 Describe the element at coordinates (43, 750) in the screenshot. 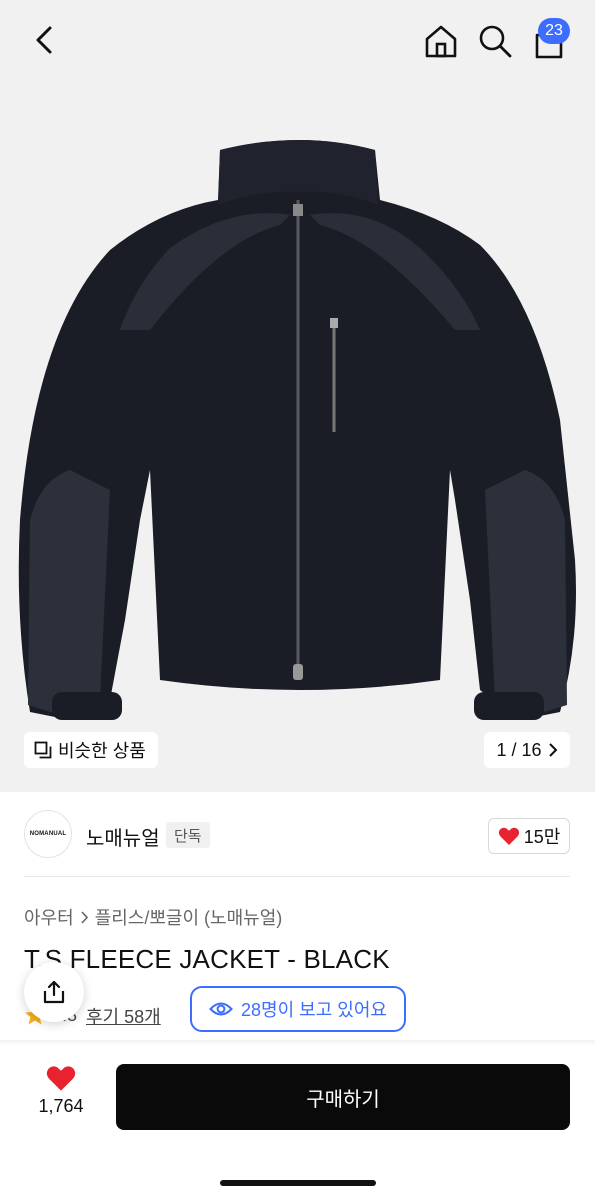

I see `similar-items-icon` at that location.